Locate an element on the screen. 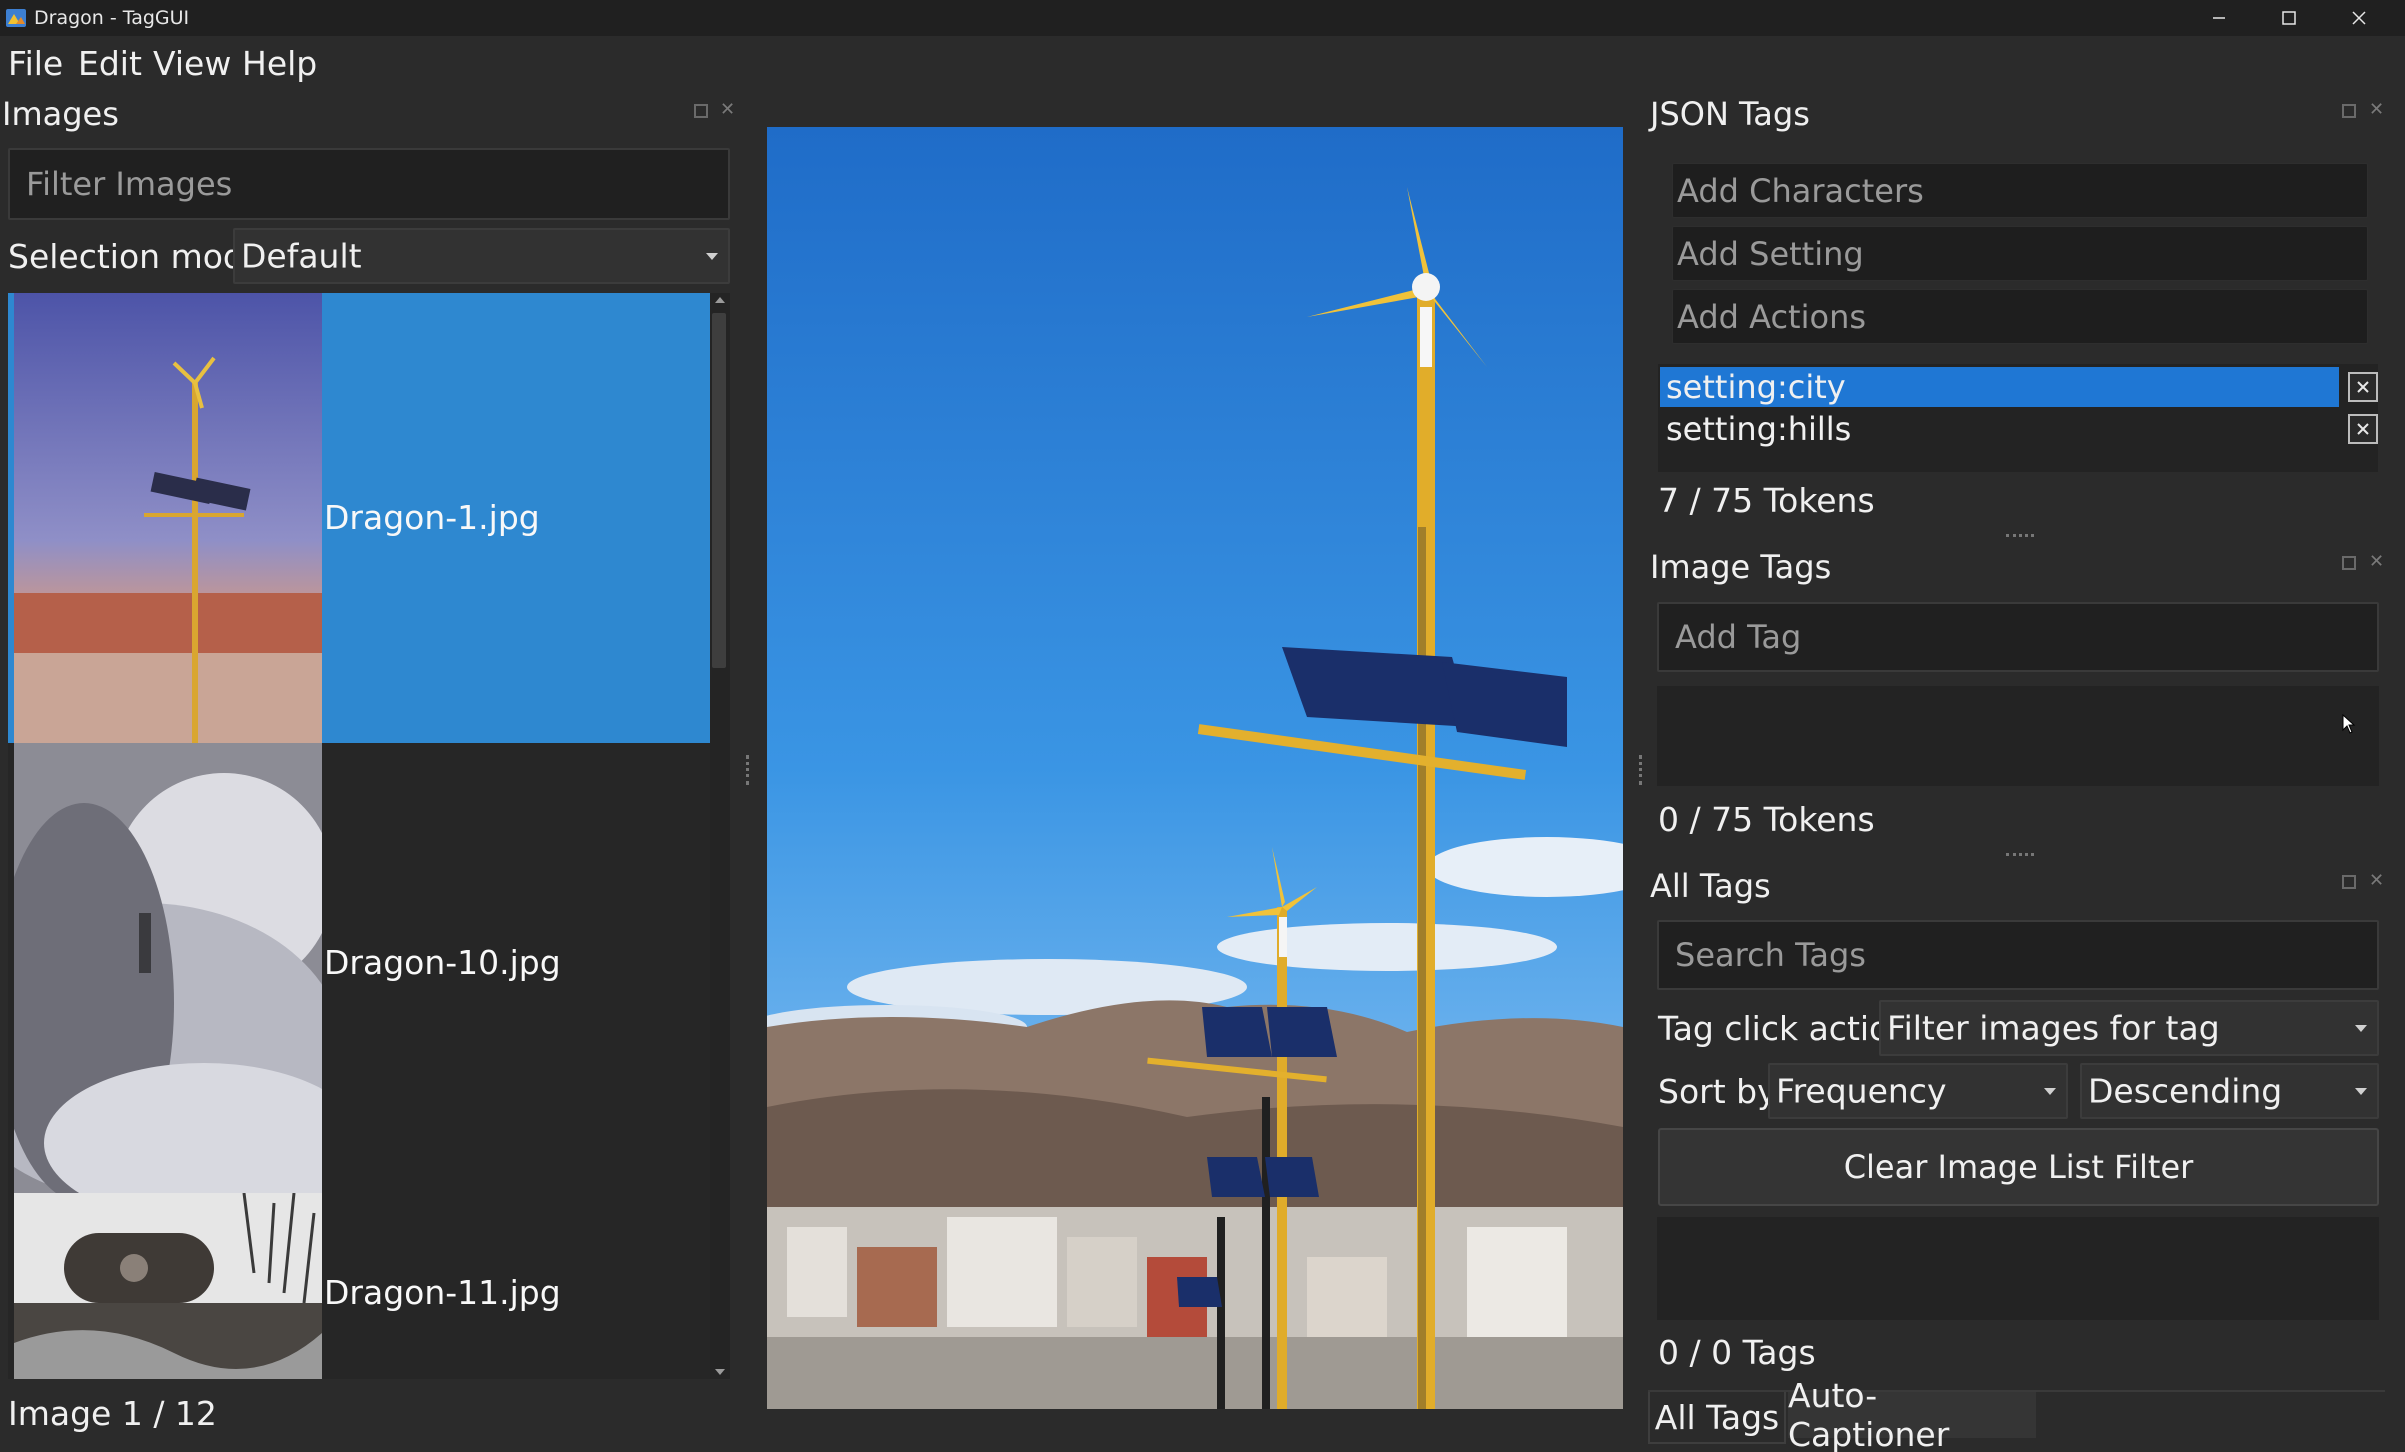 The width and height of the screenshot is (2405, 1452). json-tags-panel-title: JSON Tags is located at coordinates (1730, 114).